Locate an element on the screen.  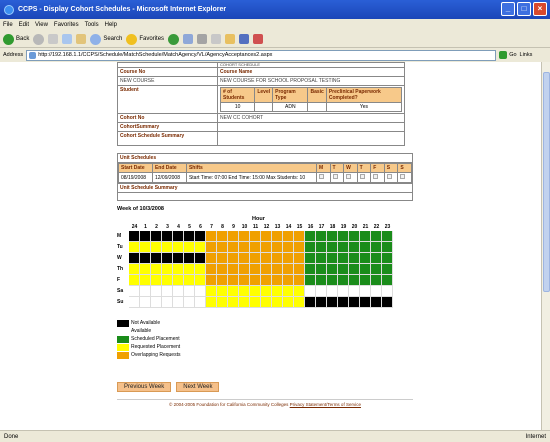
menu-favorites: Favorites is located at coordinates (66, 25).